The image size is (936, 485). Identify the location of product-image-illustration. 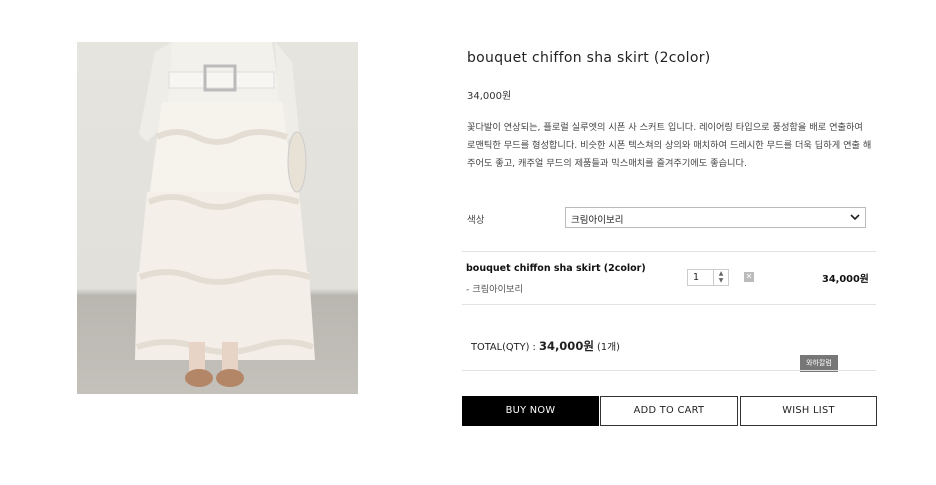
(225, 214).